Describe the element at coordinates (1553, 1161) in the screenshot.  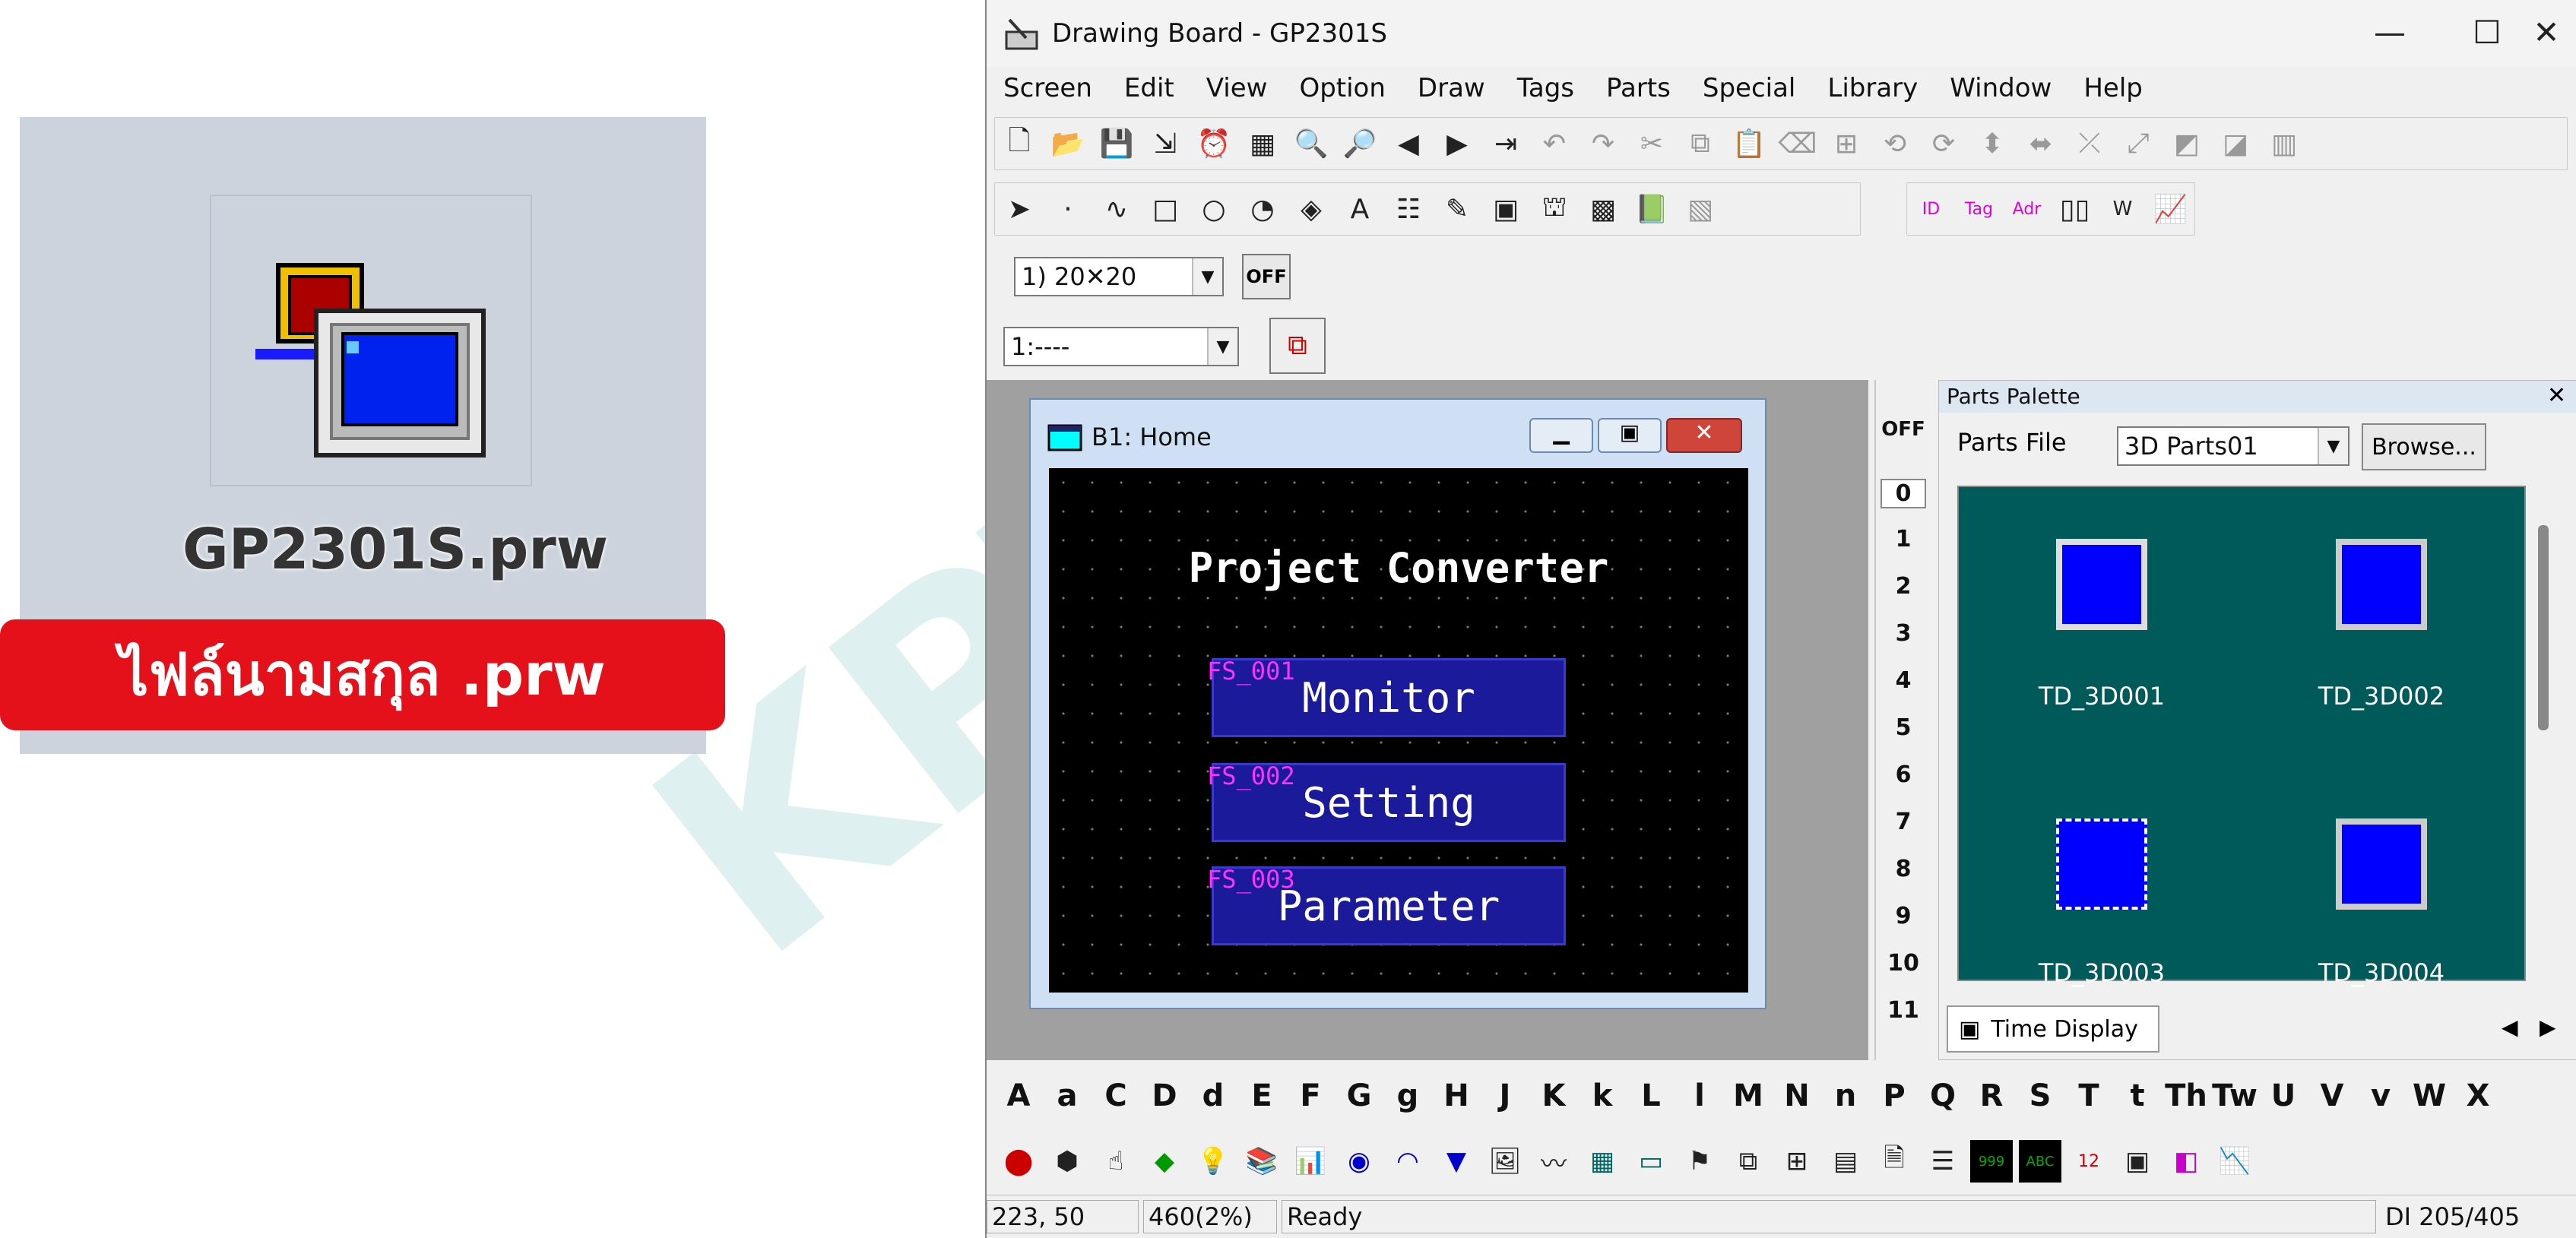
I see `trend-icon: 〰` at that location.